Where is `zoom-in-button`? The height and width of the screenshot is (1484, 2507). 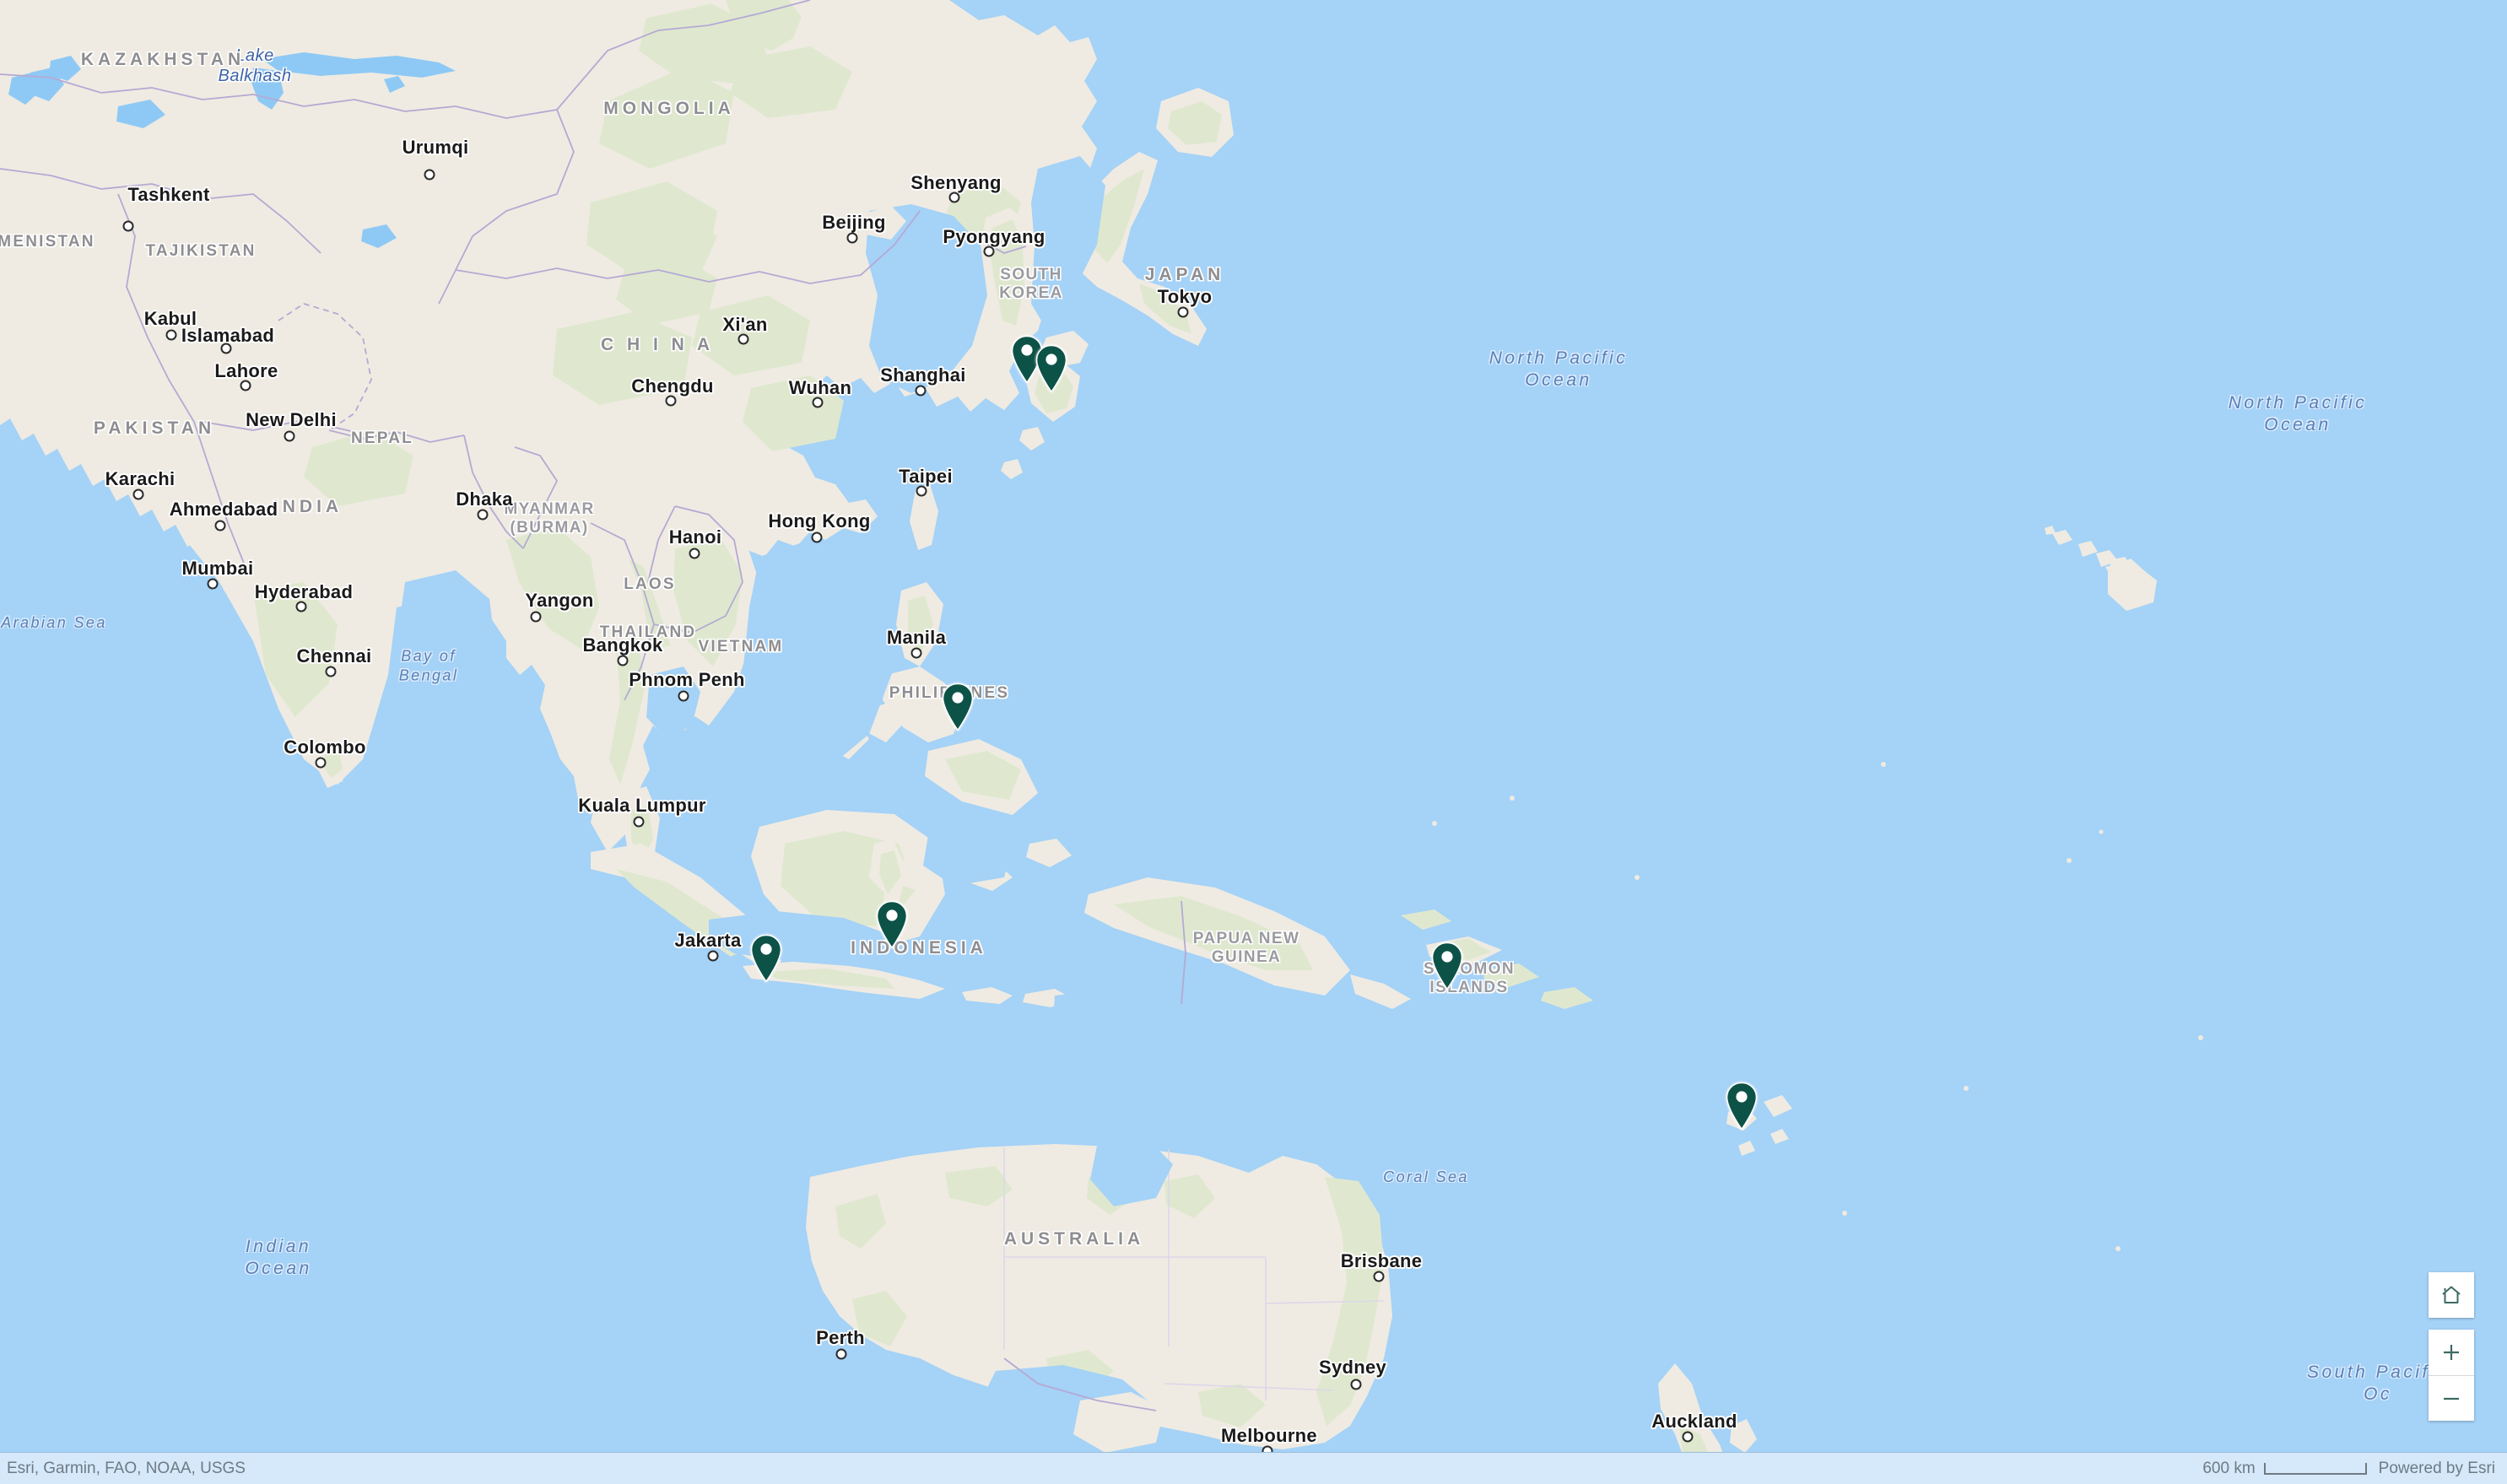
zoom-in-button is located at coordinates (2451, 1352).